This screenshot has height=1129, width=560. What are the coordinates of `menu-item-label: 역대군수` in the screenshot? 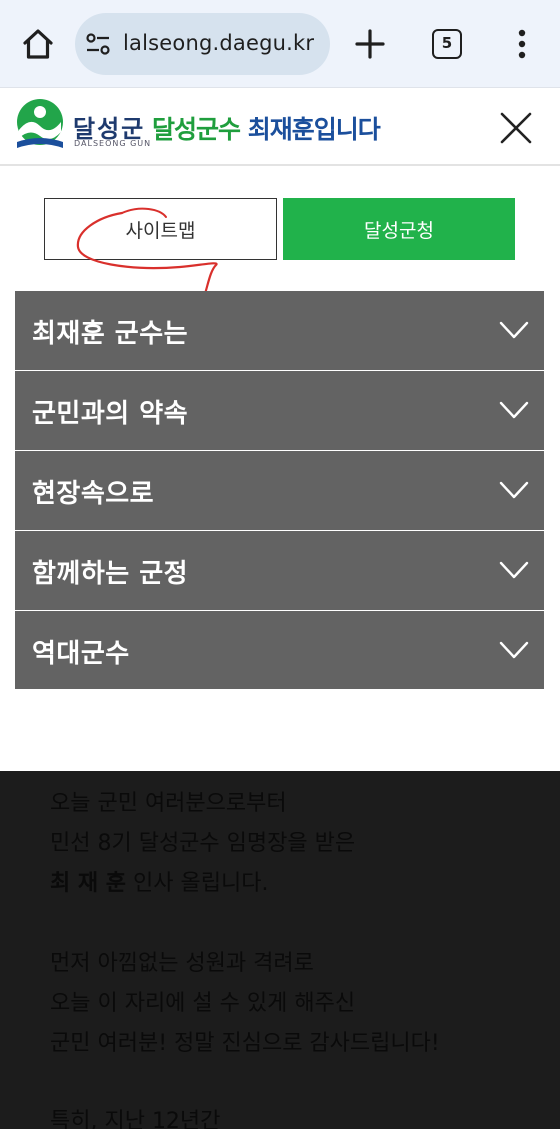 It's located at (81, 654).